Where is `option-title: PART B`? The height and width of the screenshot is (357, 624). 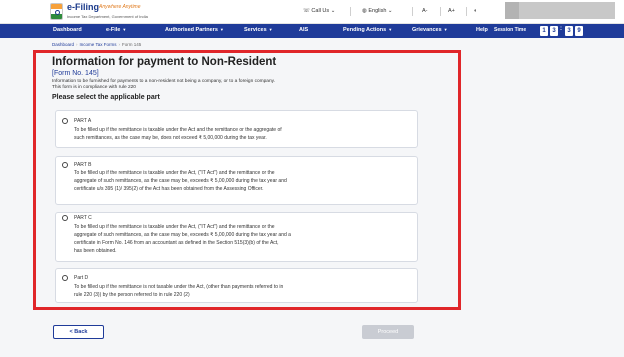
option-title: PART B is located at coordinates (83, 165).